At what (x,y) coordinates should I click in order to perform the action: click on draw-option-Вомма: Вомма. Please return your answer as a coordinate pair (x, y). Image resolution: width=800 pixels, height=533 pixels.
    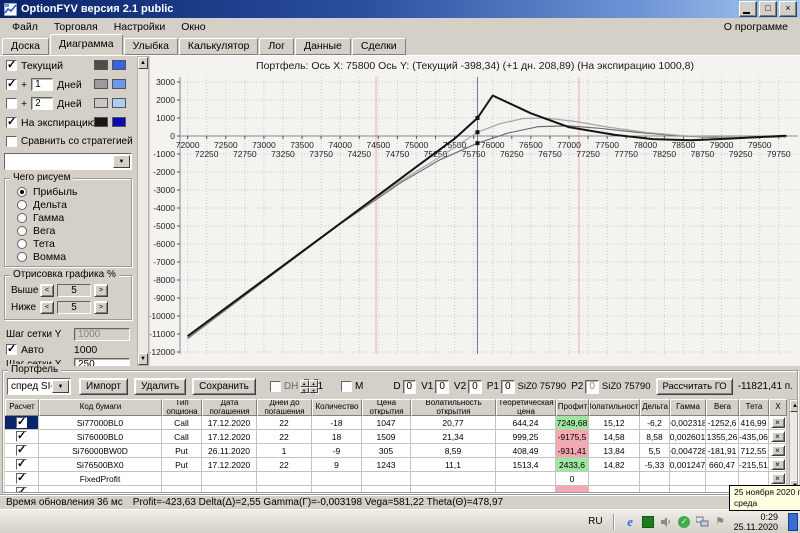
    Looking at the image, I should click on (71, 256).